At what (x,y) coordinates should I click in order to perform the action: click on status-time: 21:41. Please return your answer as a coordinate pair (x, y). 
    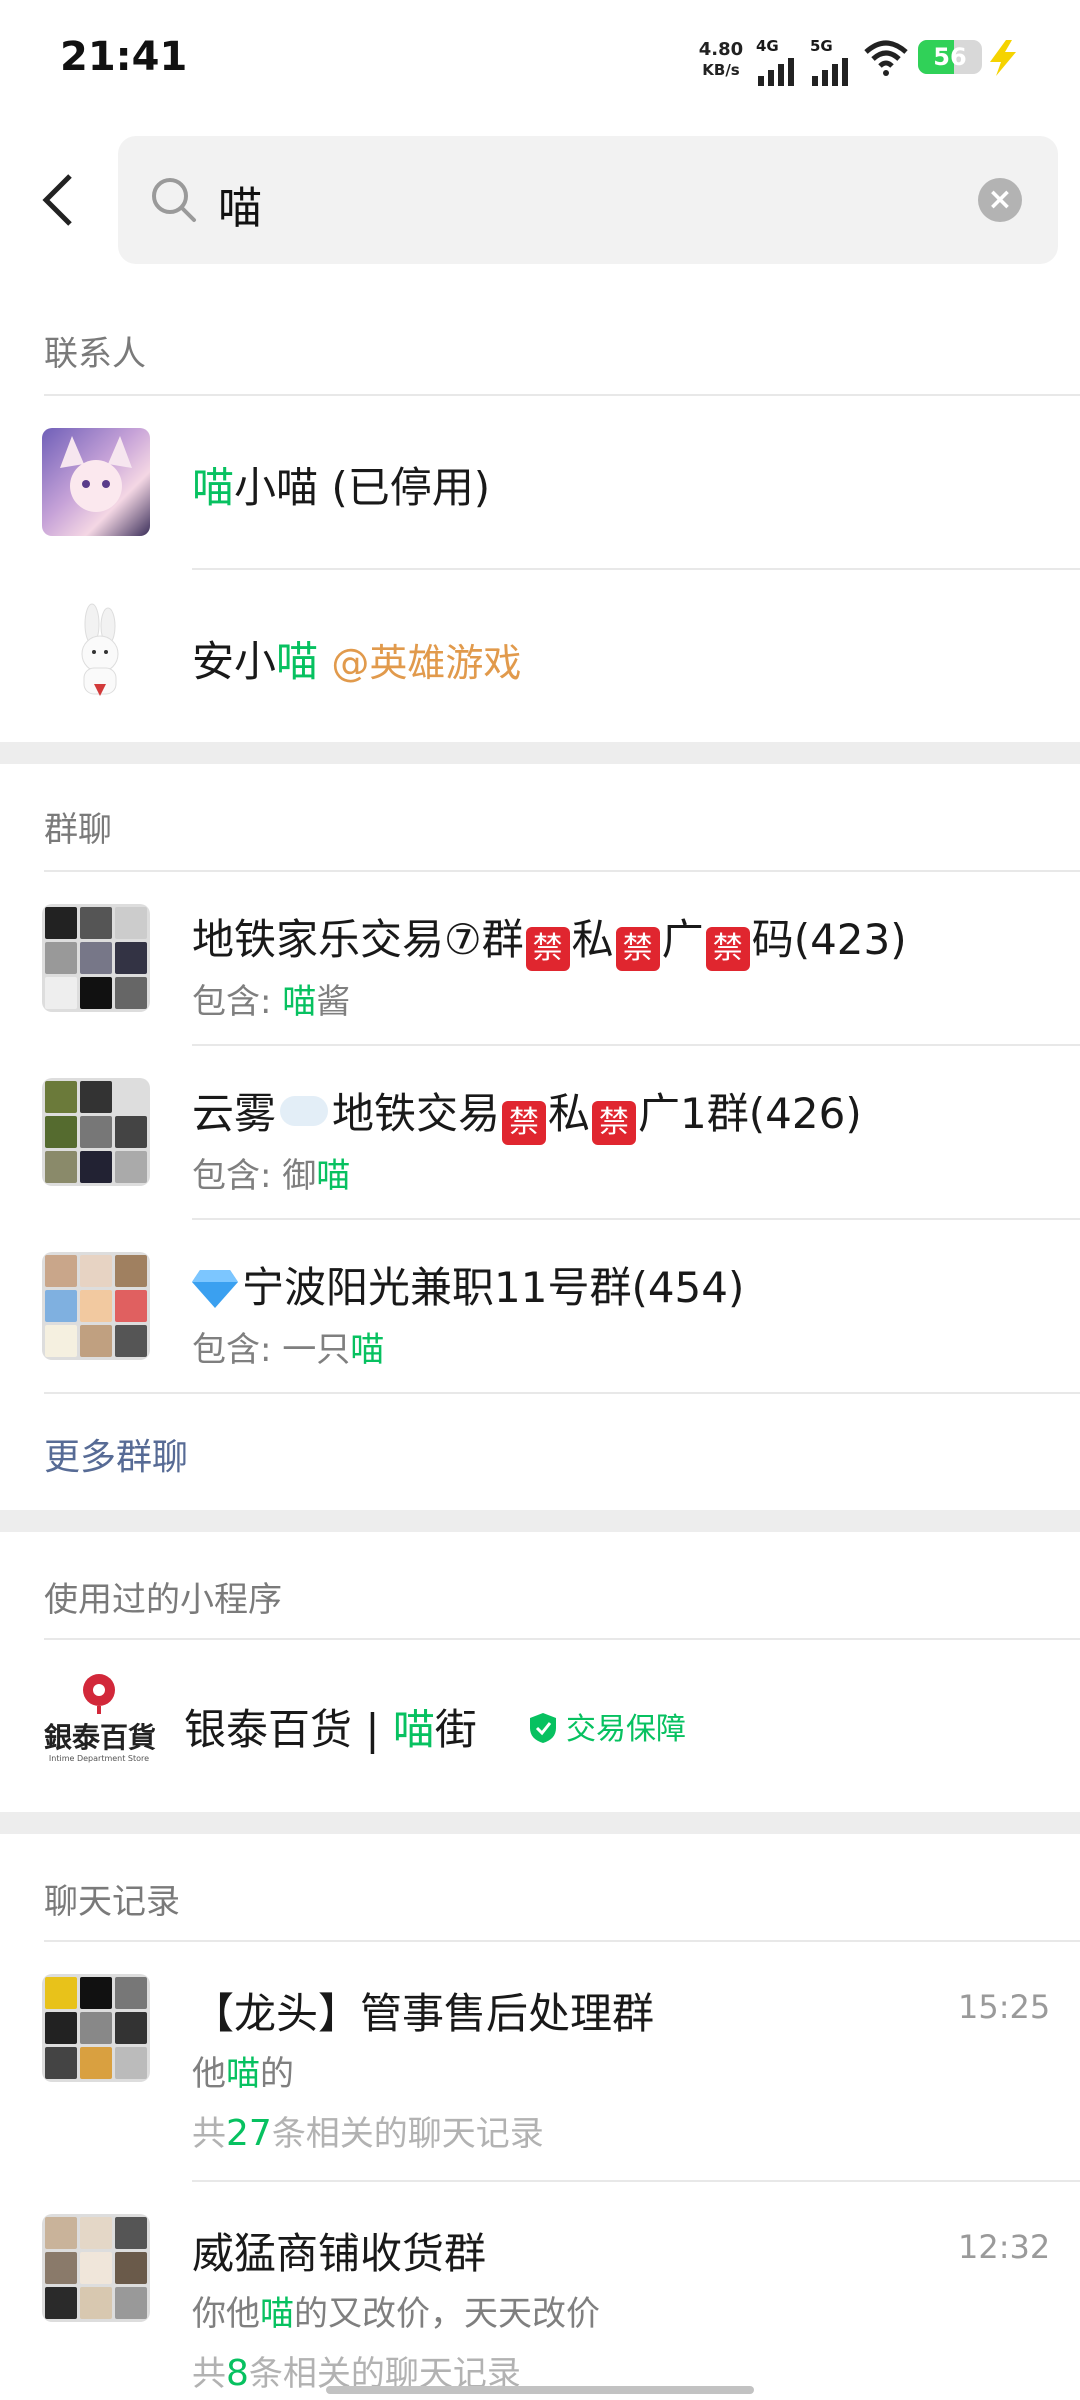
    Looking at the image, I should click on (124, 57).